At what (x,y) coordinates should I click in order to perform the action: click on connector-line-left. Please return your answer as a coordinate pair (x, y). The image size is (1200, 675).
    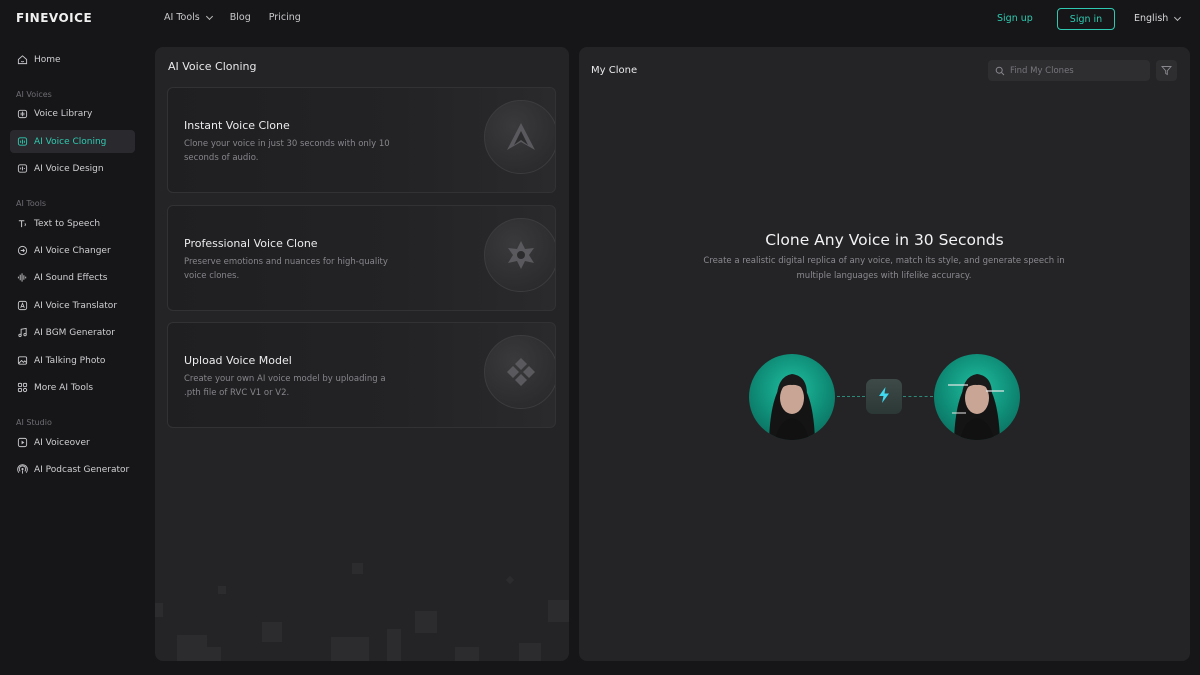
    Looking at the image, I should click on (851, 396).